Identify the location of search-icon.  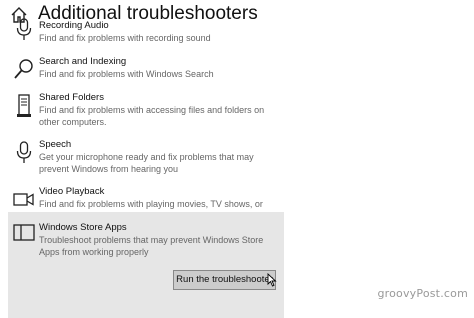
(24, 70).